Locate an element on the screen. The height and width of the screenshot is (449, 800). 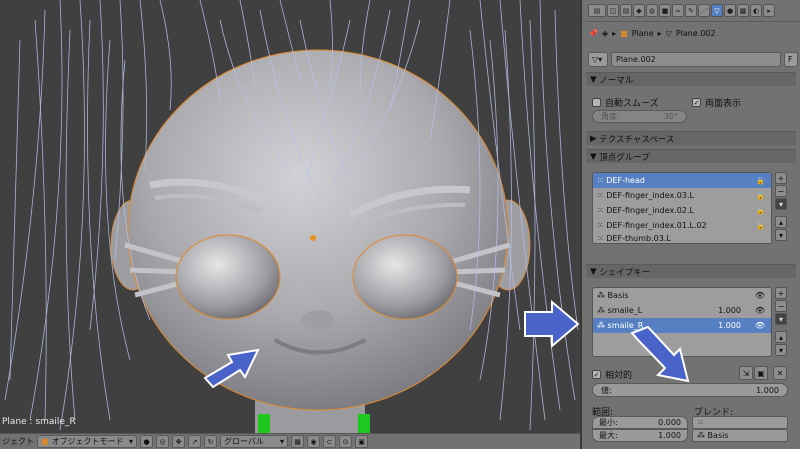
chevron-right-icon: ▸ is located at coordinates (659, 33).